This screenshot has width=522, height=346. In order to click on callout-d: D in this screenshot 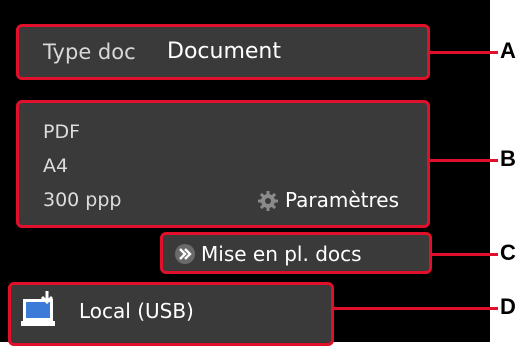, I will do `click(508, 306)`.